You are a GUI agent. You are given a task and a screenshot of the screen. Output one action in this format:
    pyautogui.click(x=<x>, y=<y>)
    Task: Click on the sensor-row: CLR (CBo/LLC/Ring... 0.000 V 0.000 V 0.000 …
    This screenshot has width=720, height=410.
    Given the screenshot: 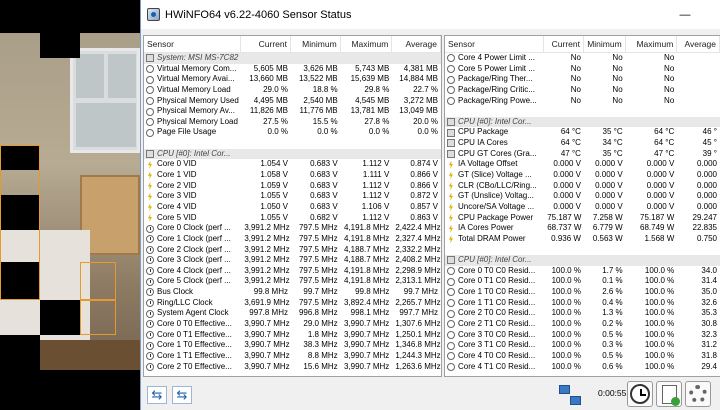 What is the action you would take?
    pyautogui.click(x=582, y=186)
    